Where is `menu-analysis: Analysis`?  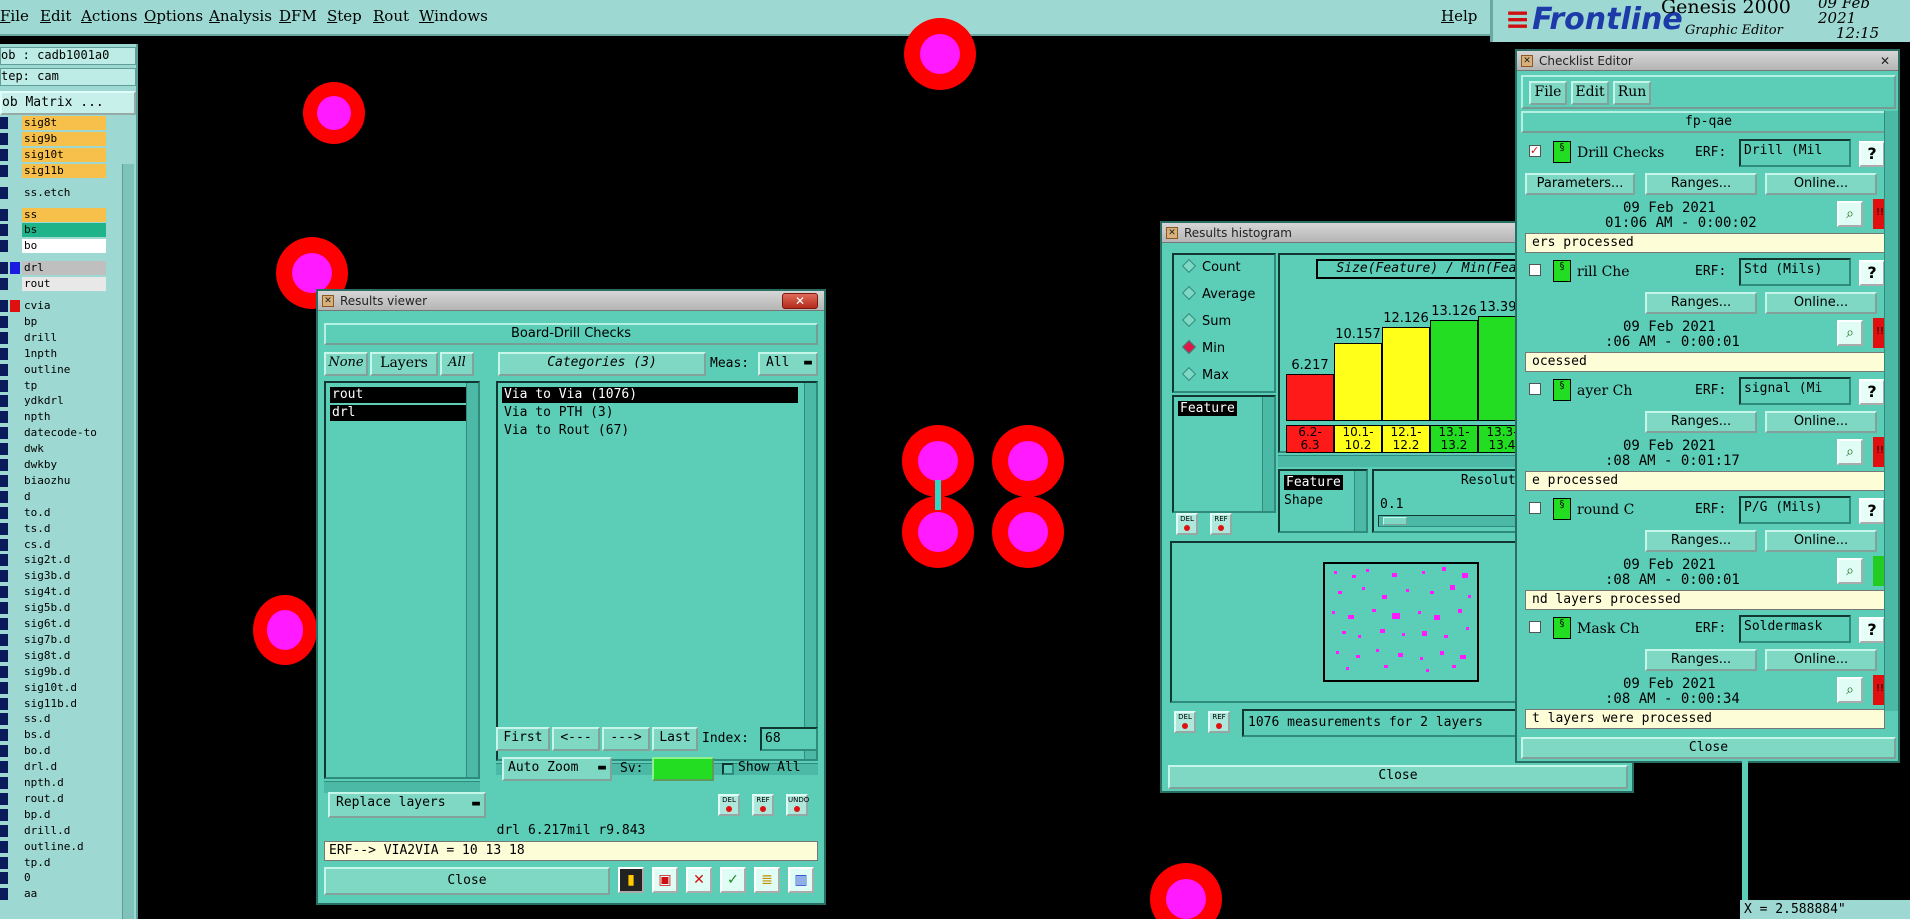
menu-analysis: Analysis is located at coordinates (240, 16).